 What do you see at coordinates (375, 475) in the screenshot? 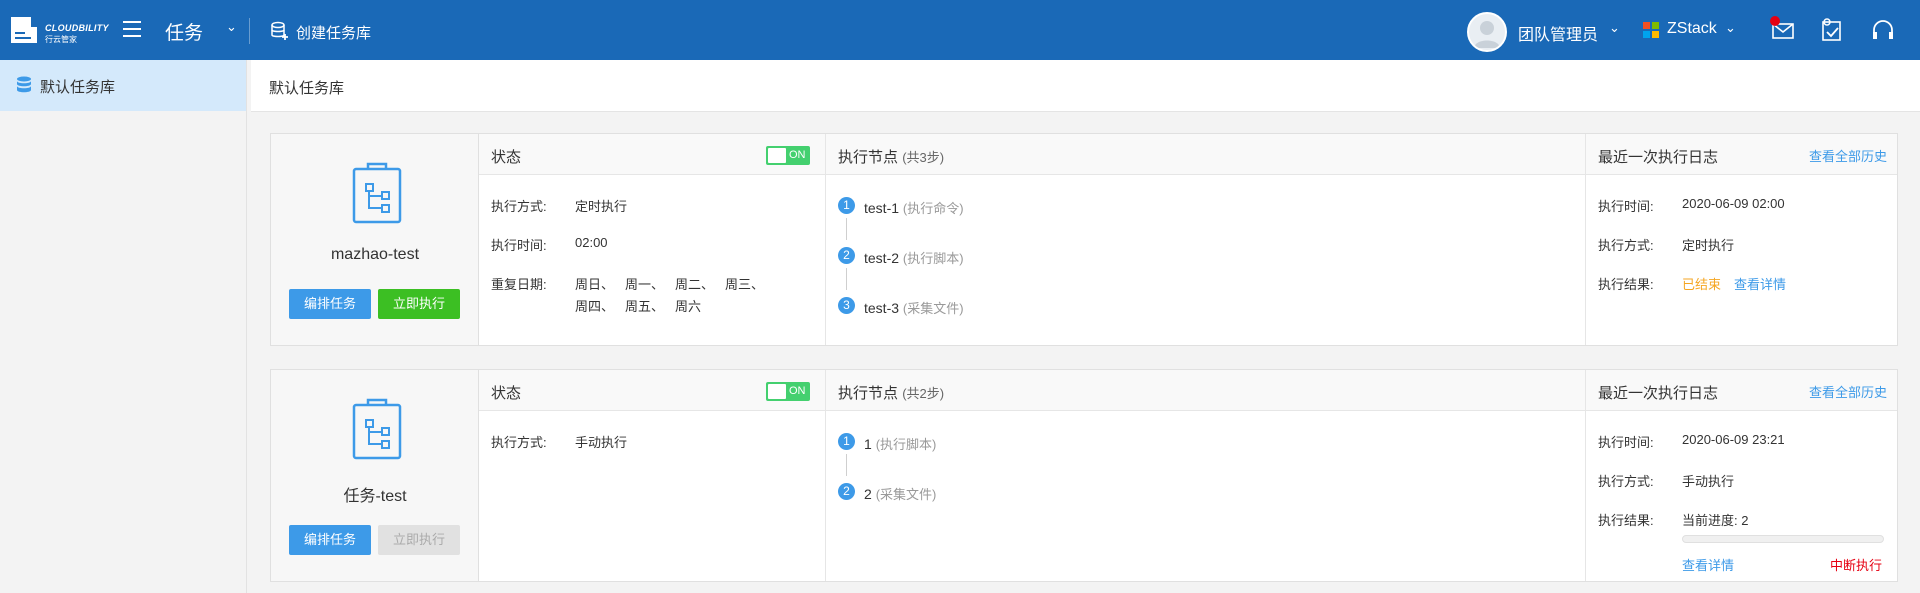
I see `task-summary: 任务-test 编排任务 立即执行` at bounding box center [375, 475].